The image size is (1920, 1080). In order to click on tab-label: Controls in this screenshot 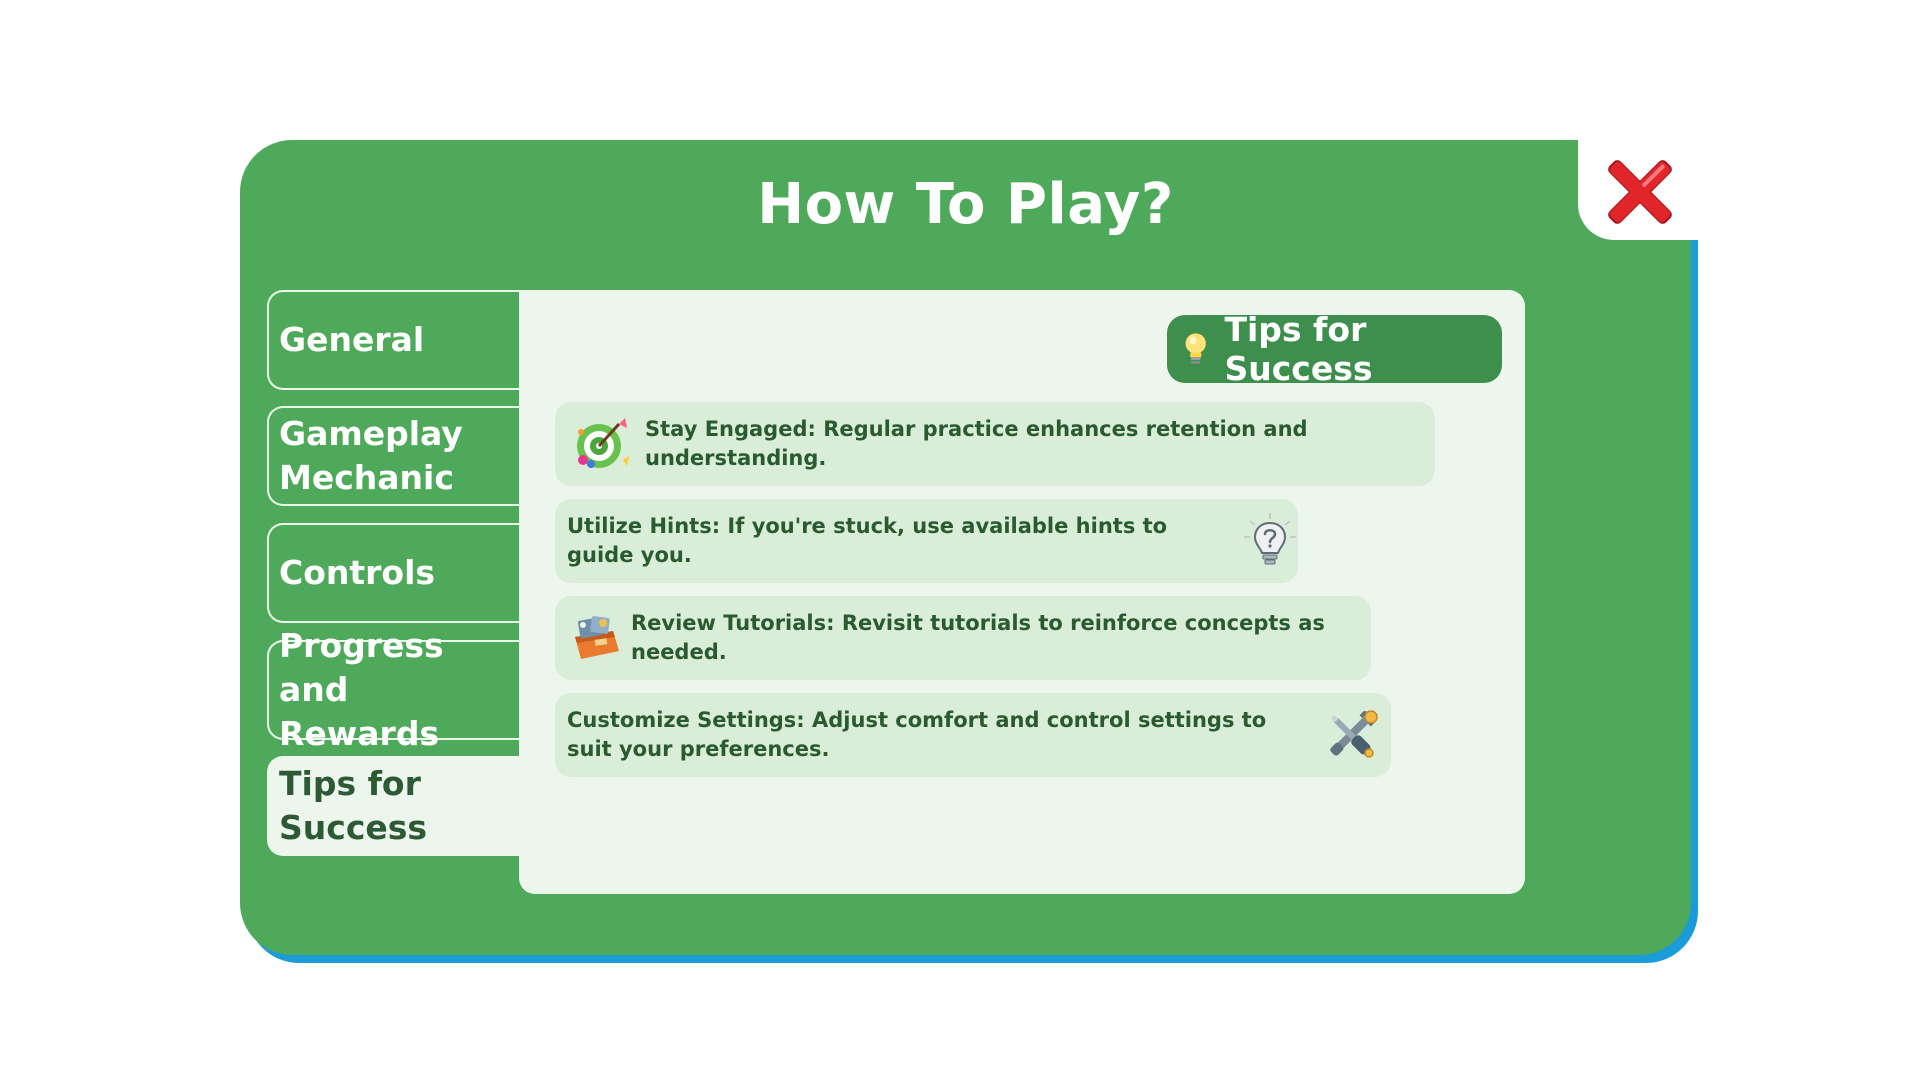, I will do `click(357, 572)`.